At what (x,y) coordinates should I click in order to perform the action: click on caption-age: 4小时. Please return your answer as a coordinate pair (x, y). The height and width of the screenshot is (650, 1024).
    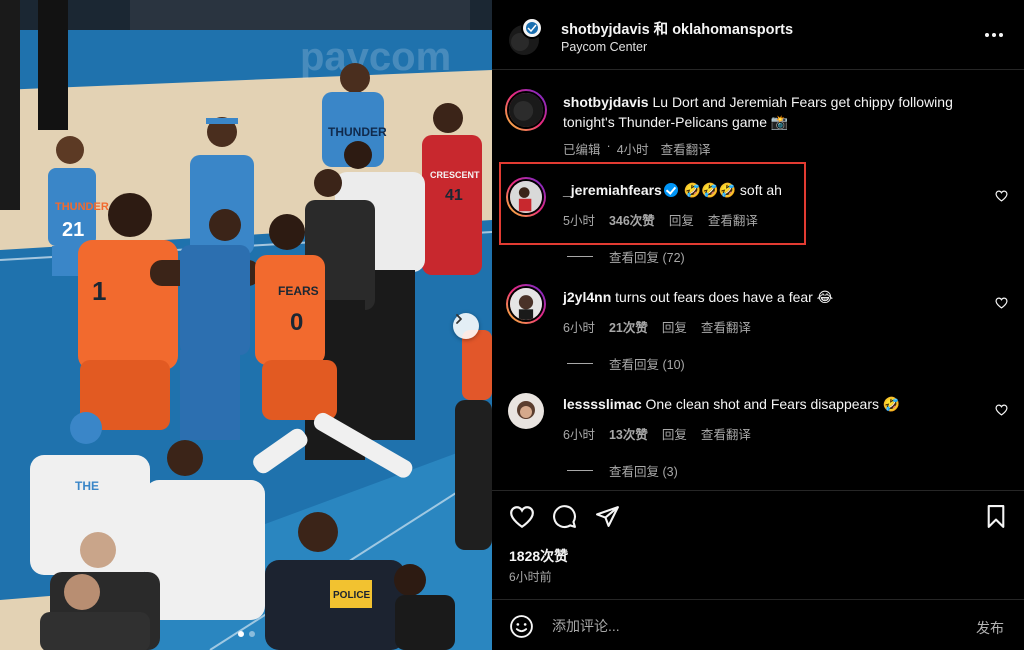
    Looking at the image, I should click on (632, 150).